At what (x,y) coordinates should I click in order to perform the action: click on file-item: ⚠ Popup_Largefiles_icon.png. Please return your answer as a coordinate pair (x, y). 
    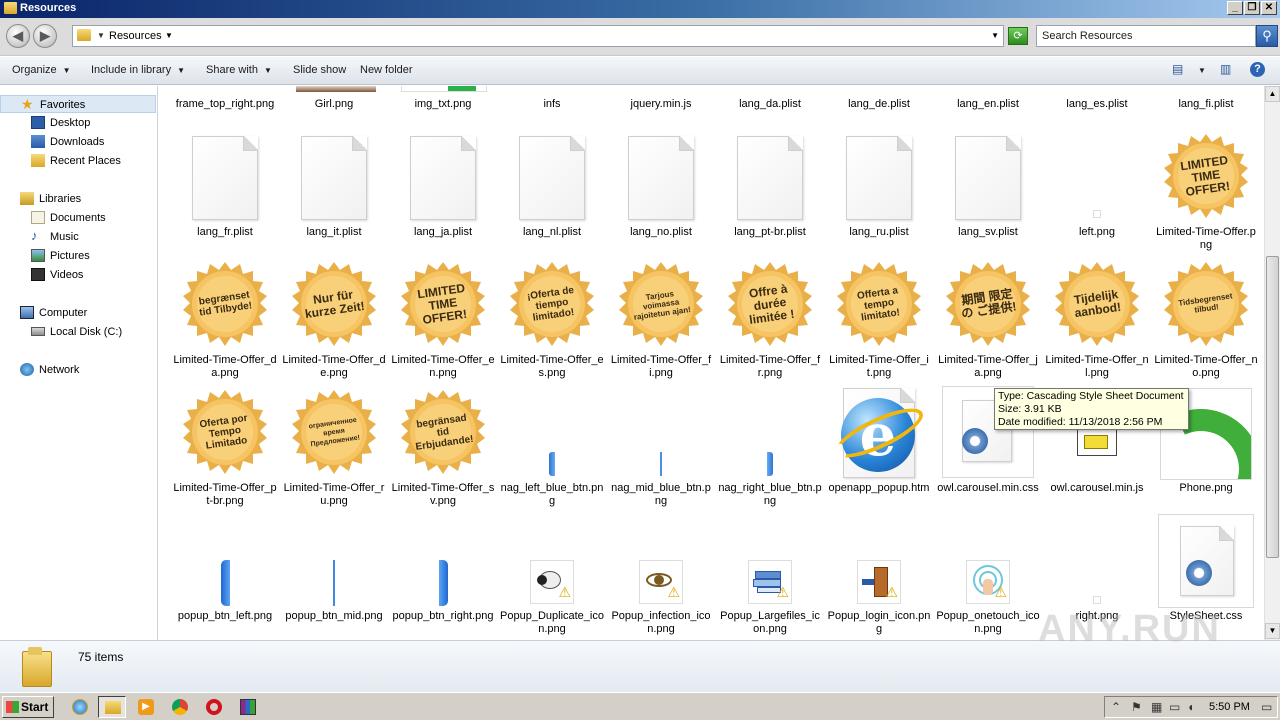
    Looking at the image, I should click on (770, 577).